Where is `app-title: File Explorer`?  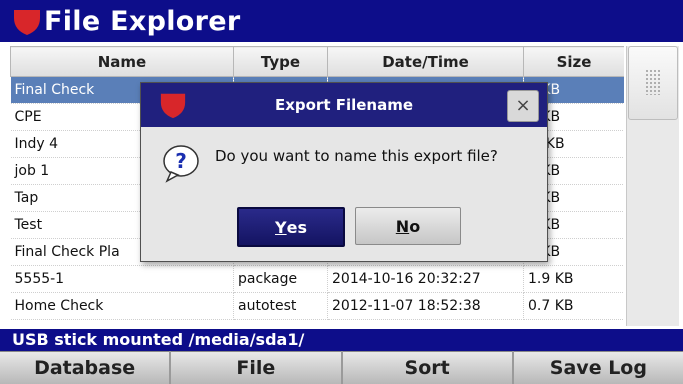 app-title: File Explorer is located at coordinates (142, 21).